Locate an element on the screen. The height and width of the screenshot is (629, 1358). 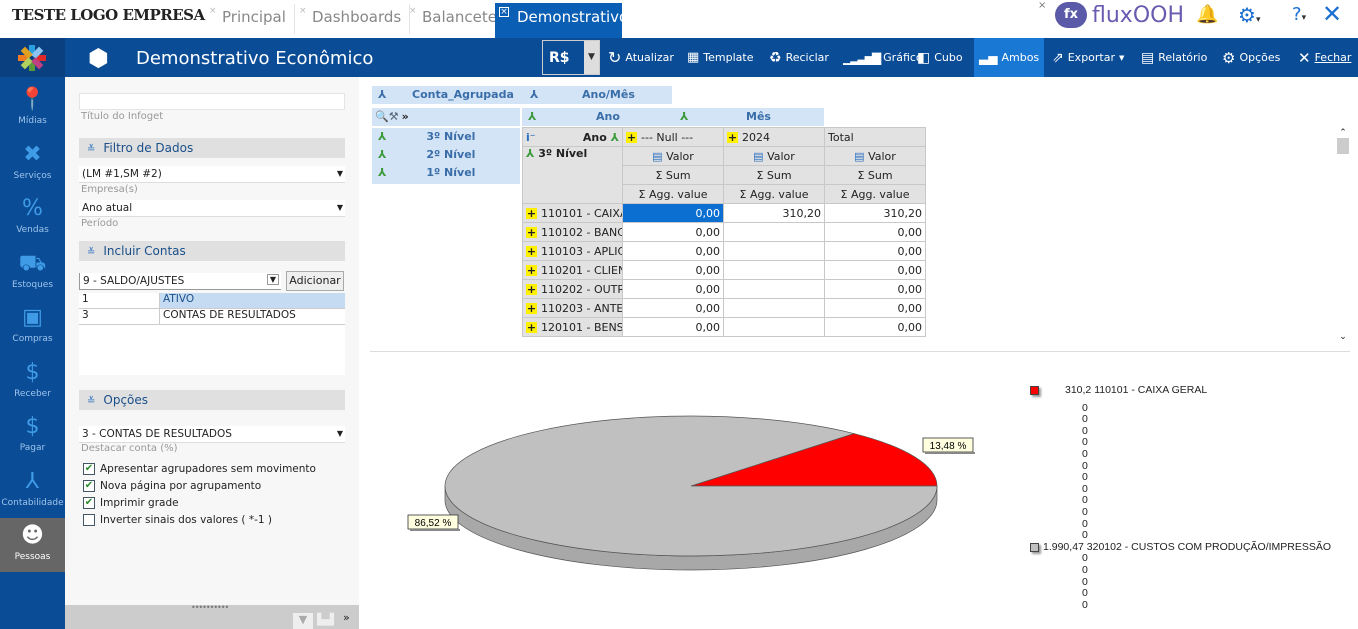
field-1-nivel: ⅄ 1º Nível is located at coordinates (446, 173).